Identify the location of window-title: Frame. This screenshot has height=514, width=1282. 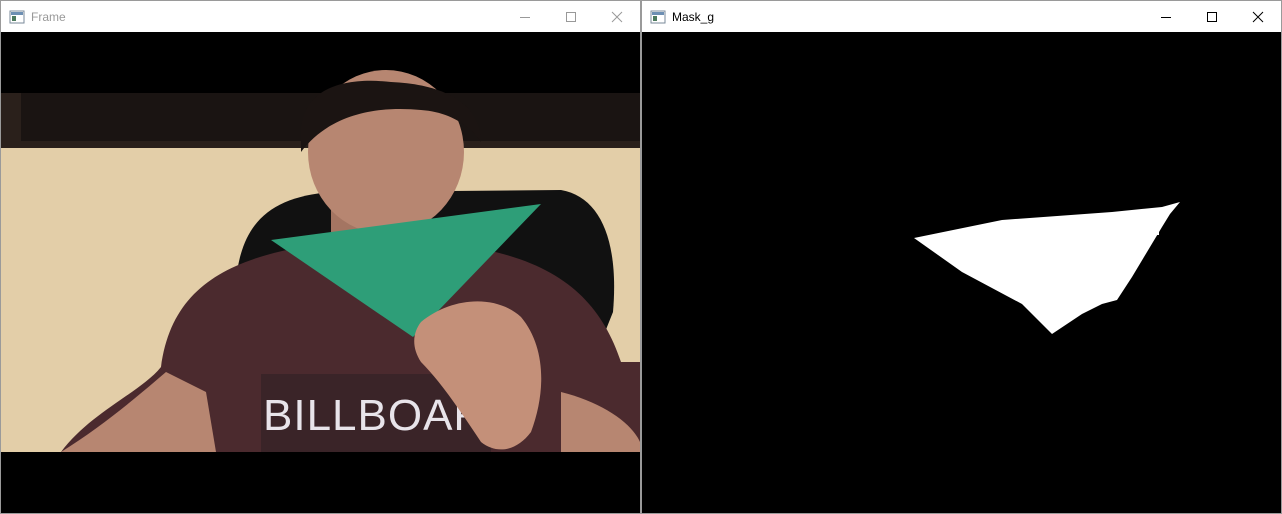
(48, 16).